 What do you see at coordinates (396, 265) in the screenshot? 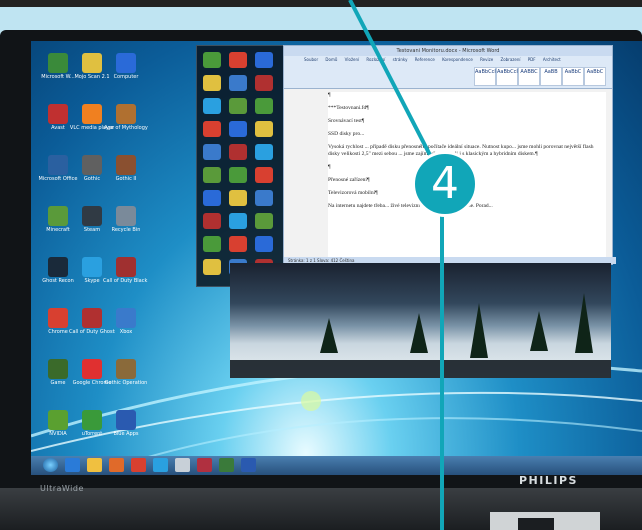
I see `callout-line` at bounding box center [396, 265].